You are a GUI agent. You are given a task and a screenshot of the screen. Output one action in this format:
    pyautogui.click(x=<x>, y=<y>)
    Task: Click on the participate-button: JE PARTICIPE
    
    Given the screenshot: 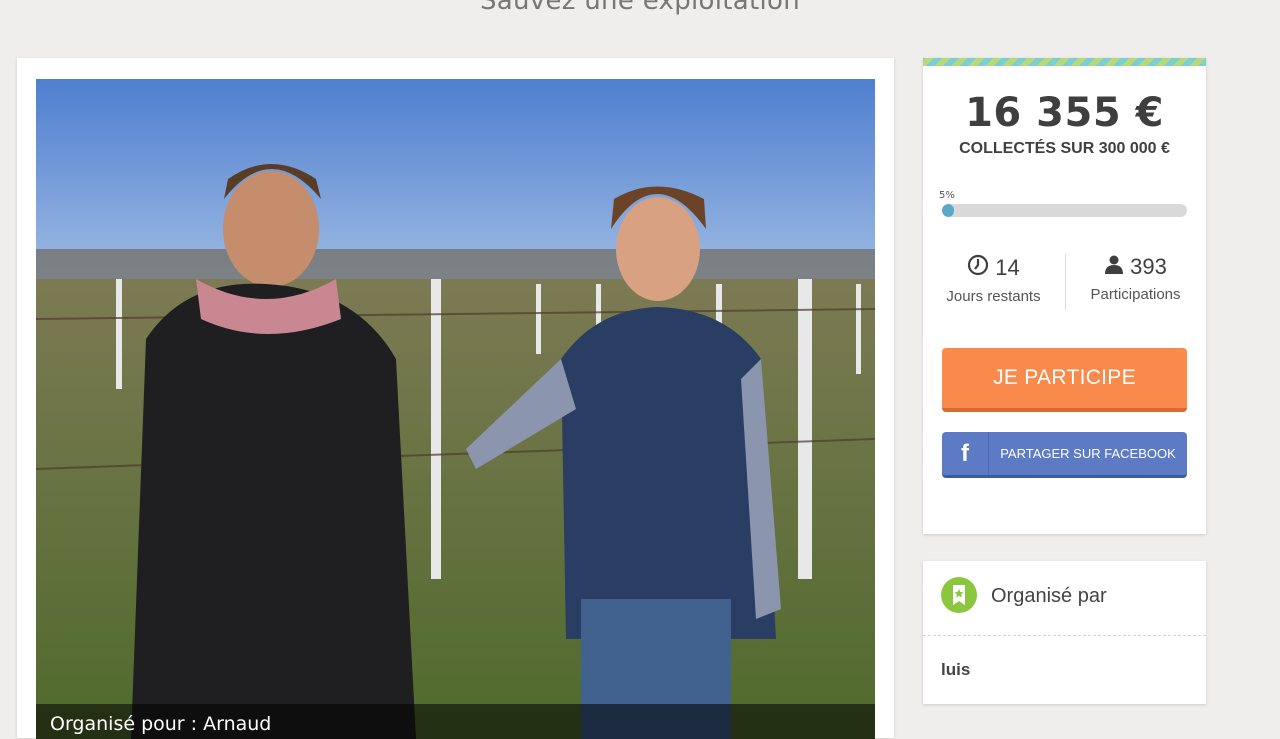 What is the action you would take?
    pyautogui.click(x=1064, y=380)
    